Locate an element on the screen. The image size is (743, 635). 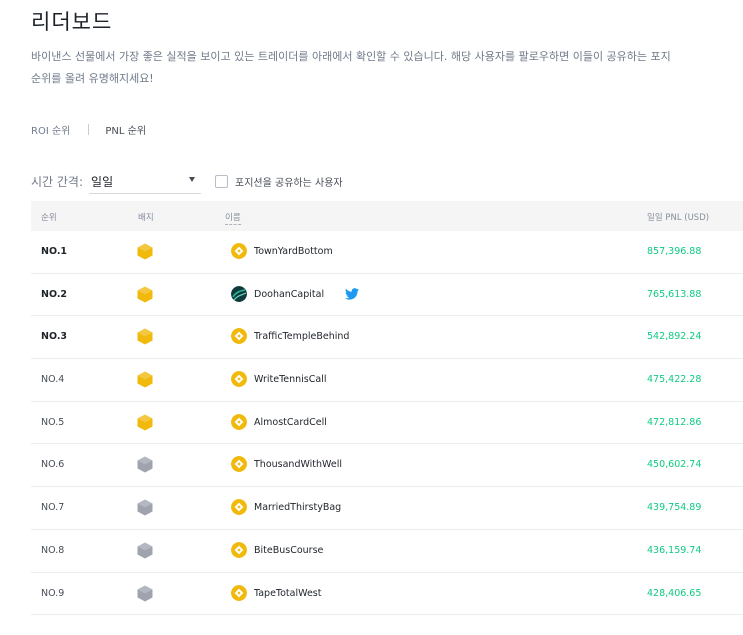
share-position-checkbox is located at coordinates (222, 181).